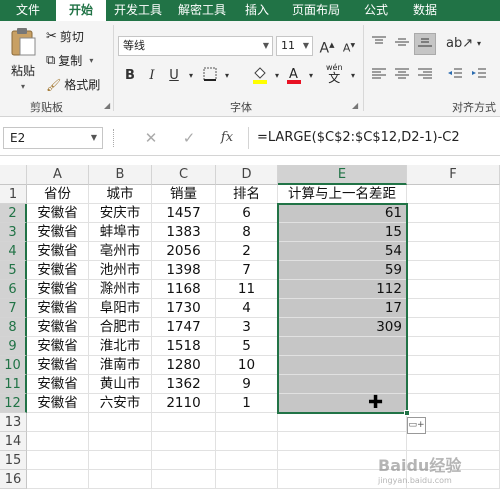 Image resolution: width=500 pixels, height=500 pixels. What do you see at coordinates (453, 403) in the screenshot?
I see `cell-f12` at bounding box center [453, 403].